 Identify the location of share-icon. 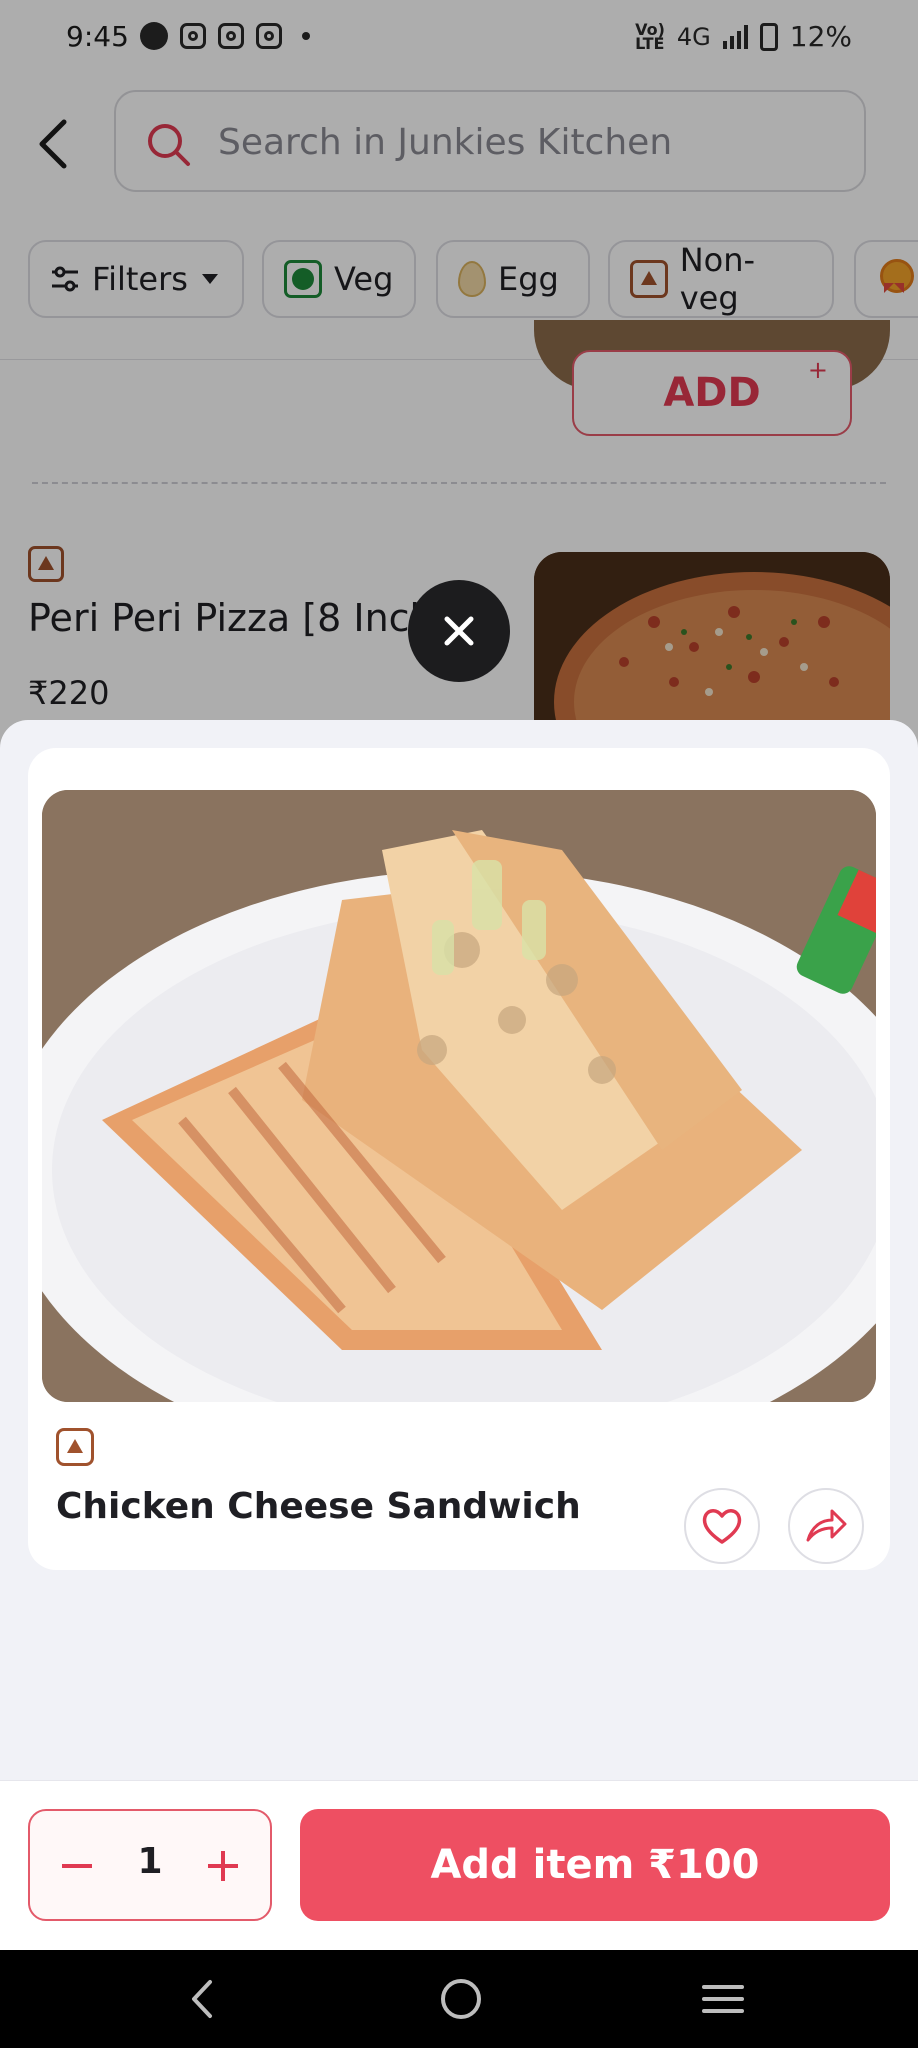
(826, 1525).